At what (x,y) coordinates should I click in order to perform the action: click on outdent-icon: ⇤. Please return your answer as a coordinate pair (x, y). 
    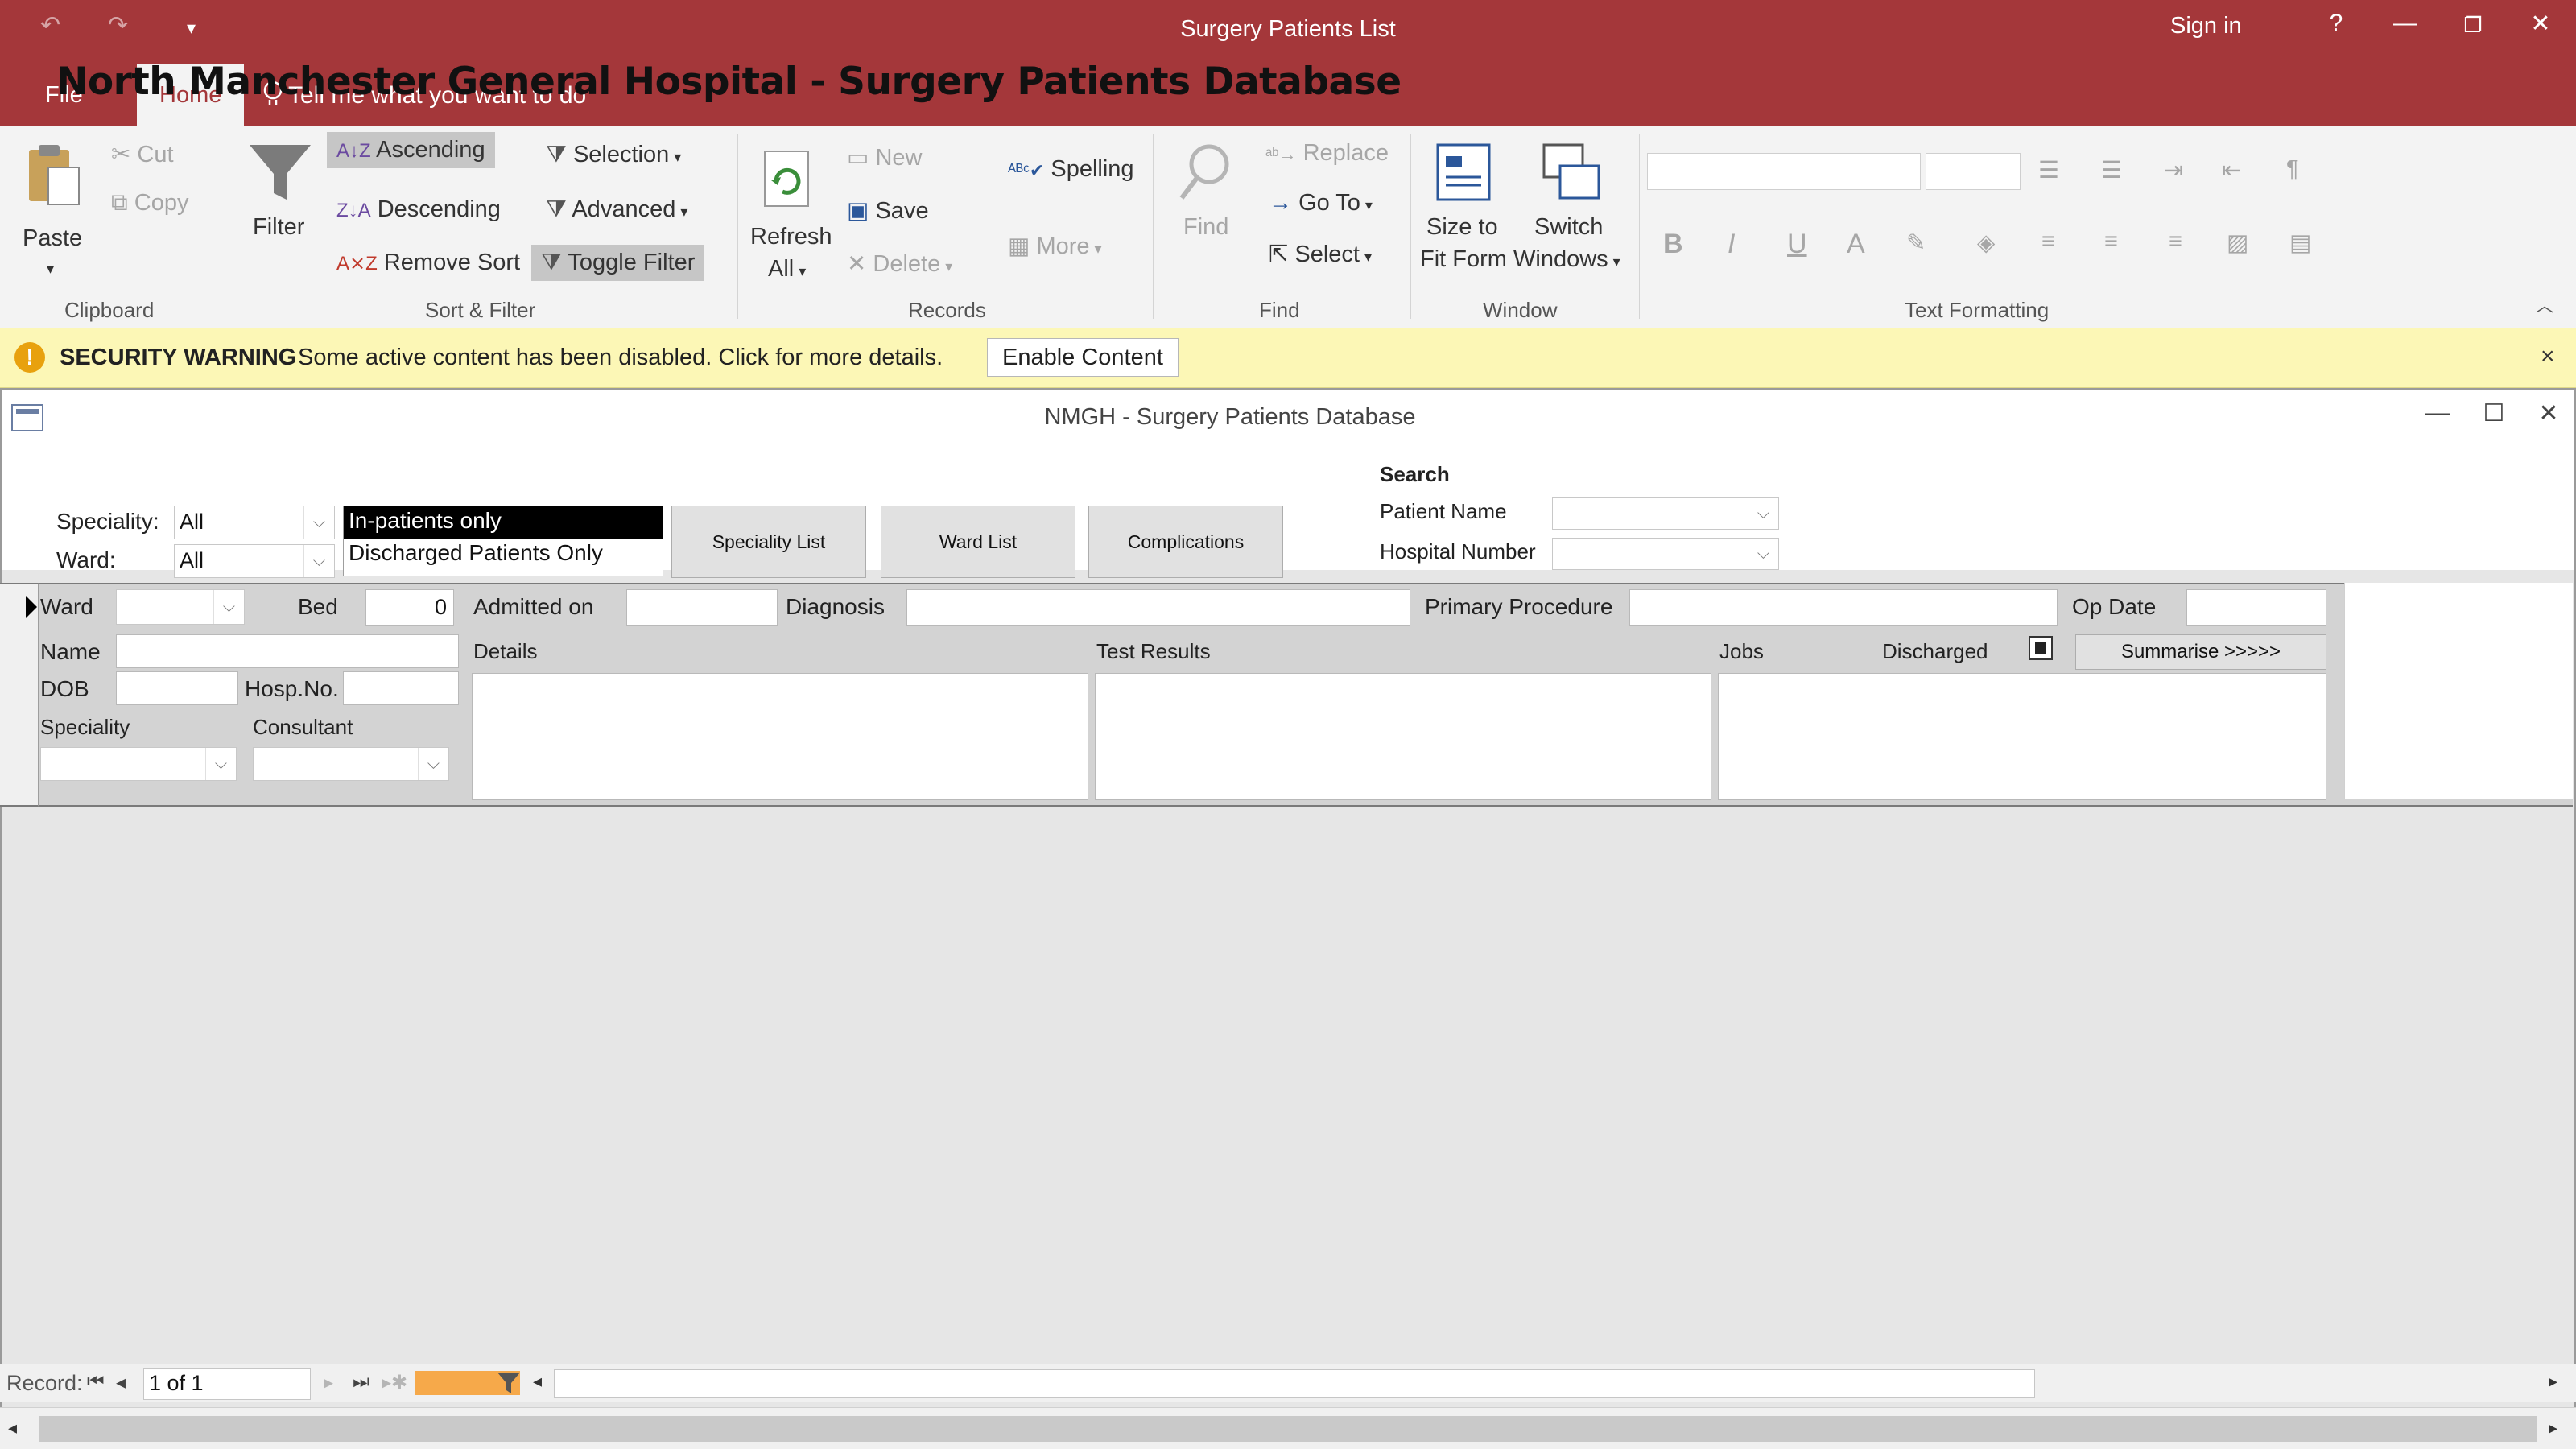
    Looking at the image, I should click on (2231, 170).